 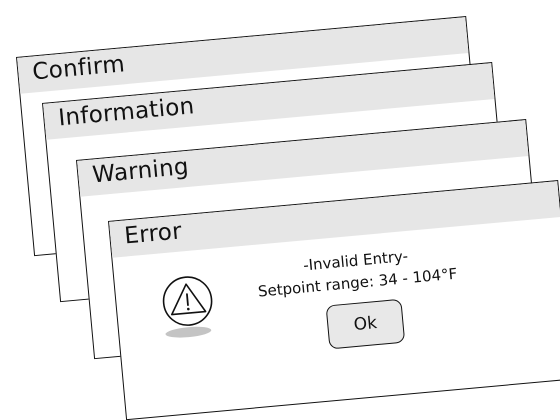 What do you see at coordinates (140, 171) in the screenshot?
I see `warning-title: Warning` at bounding box center [140, 171].